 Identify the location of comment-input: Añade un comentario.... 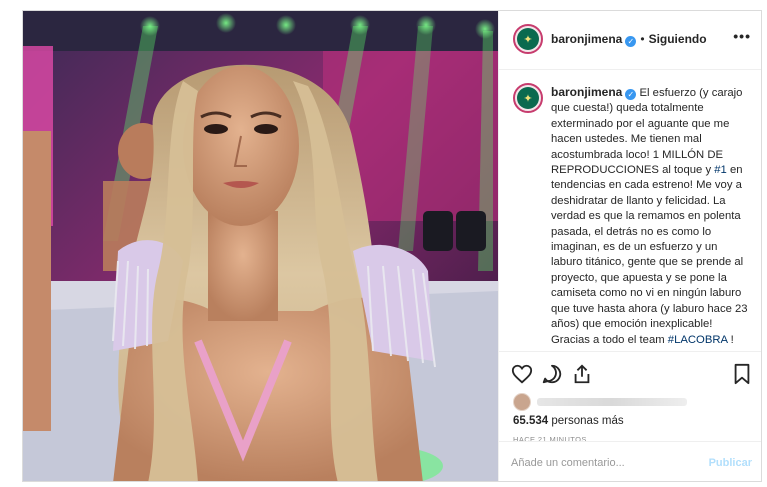
(568, 463).